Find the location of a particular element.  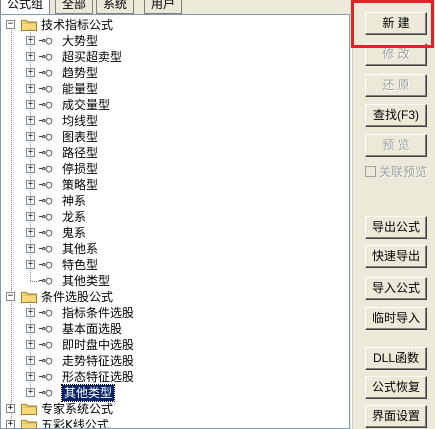

temp-import-button: 临时导入 is located at coordinates (396, 318).